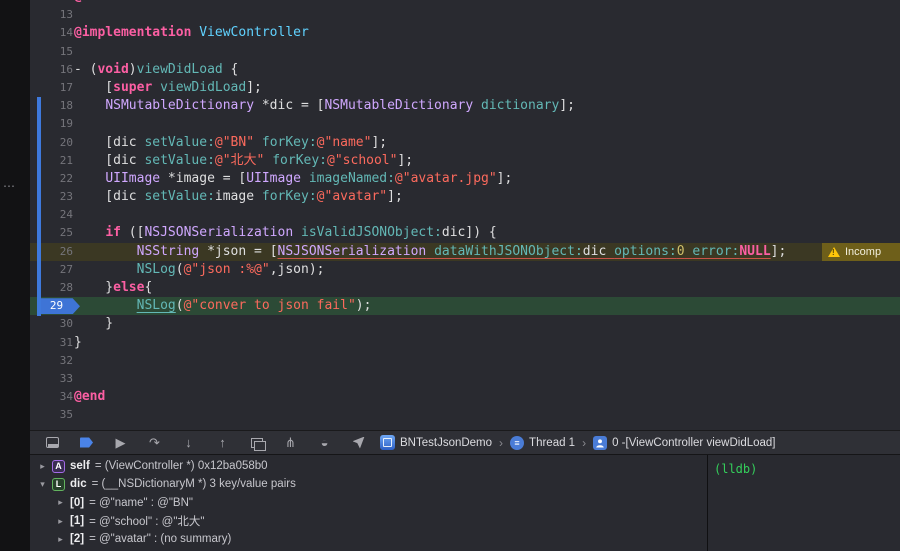 The width and height of the screenshot is (900, 551). I want to click on code-line: 27 NSLog(@"json :%@",json);, so click(465, 270).